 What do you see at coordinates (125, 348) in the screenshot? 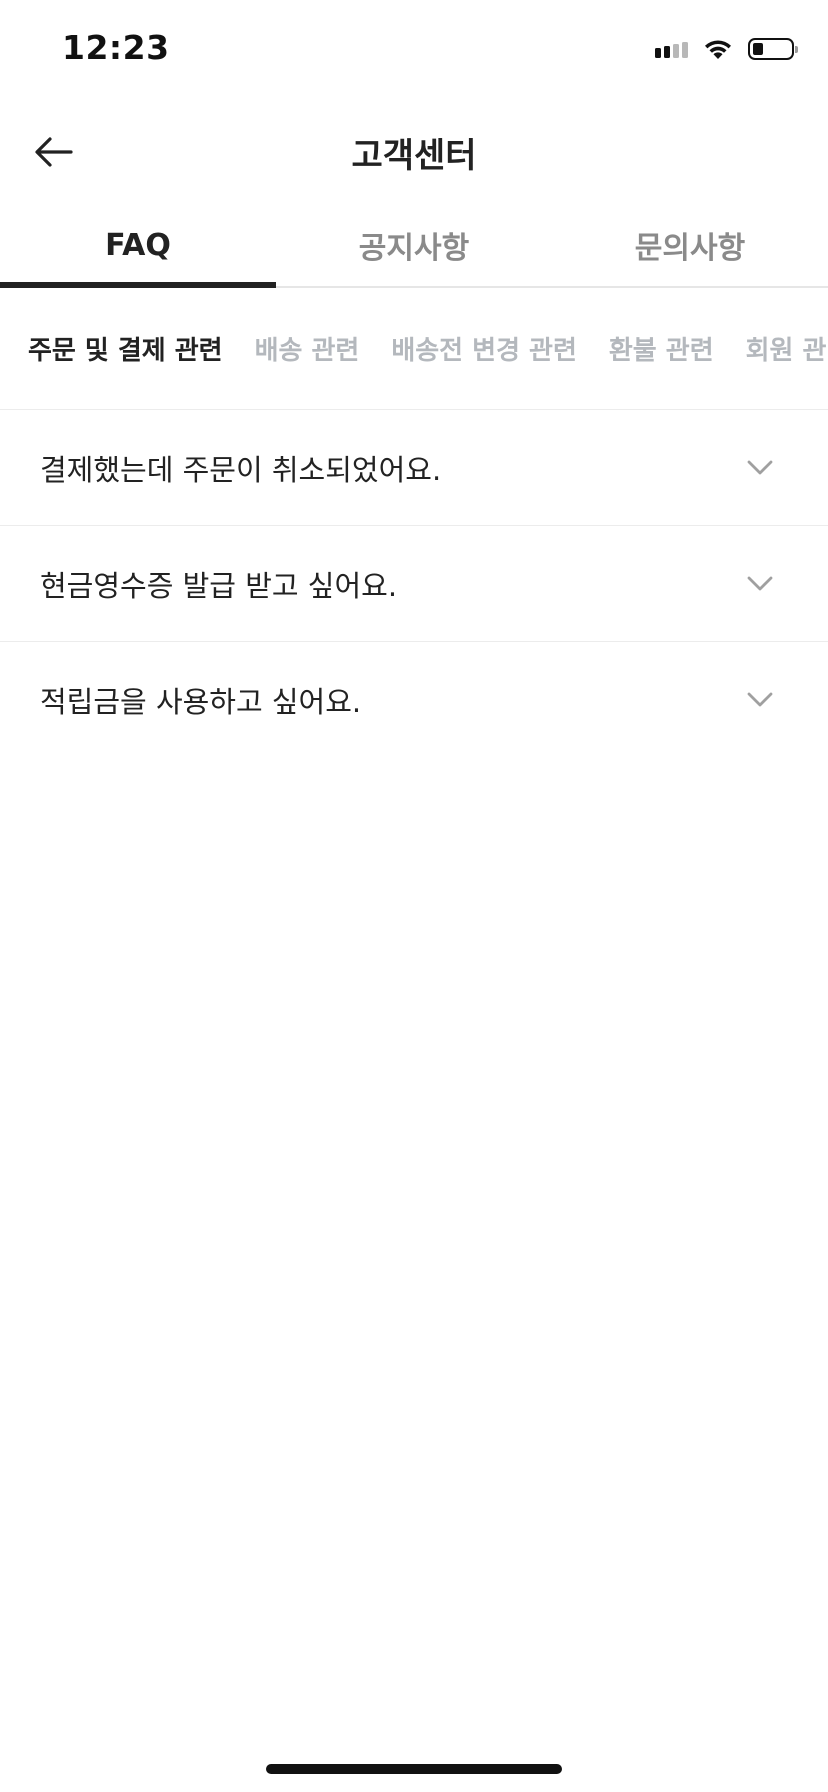
I see `category-order-payment: 주문 및 결제 관련` at bounding box center [125, 348].